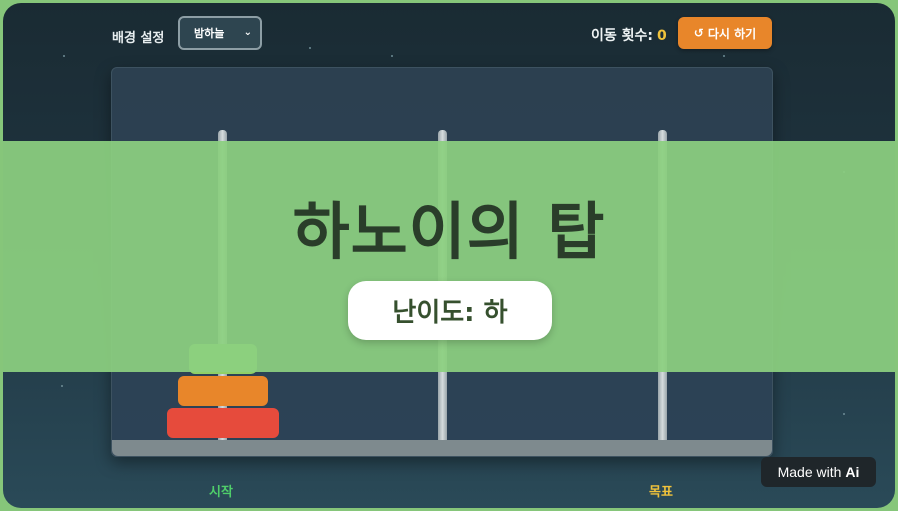 This screenshot has height=511, width=898. What do you see at coordinates (698, 33) in the screenshot?
I see `refresh-icon: ↺` at bounding box center [698, 33].